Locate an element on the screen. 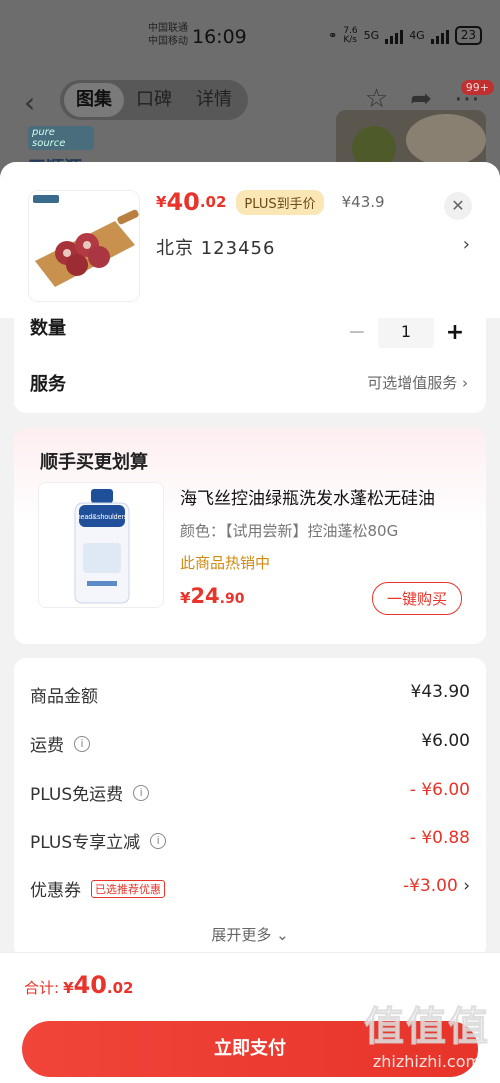 Image resolution: width=500 pixels, height=1083 pixels. watermark: 值值值 zhizhizhi.com is located at coordinates (427, 1033).